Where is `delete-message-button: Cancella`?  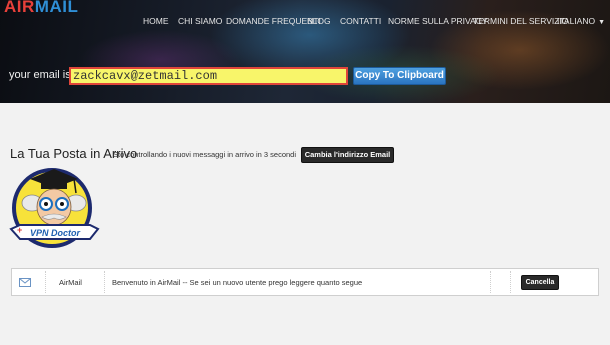 delete-message-button: Cancella is located at coordinates (540, 282).